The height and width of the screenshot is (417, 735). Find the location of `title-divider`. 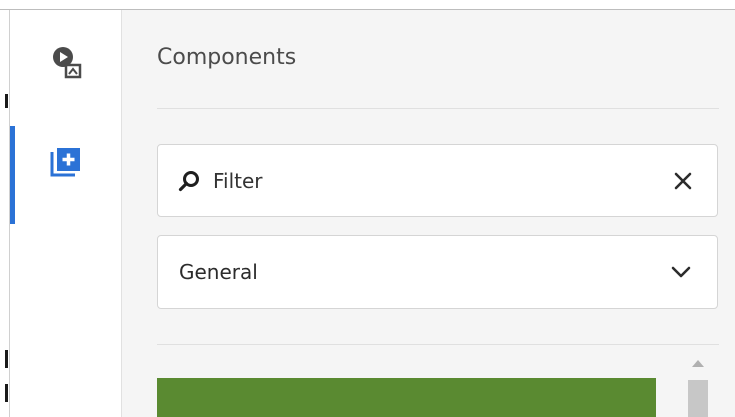

title-divider is located at coordinates (438, 108).